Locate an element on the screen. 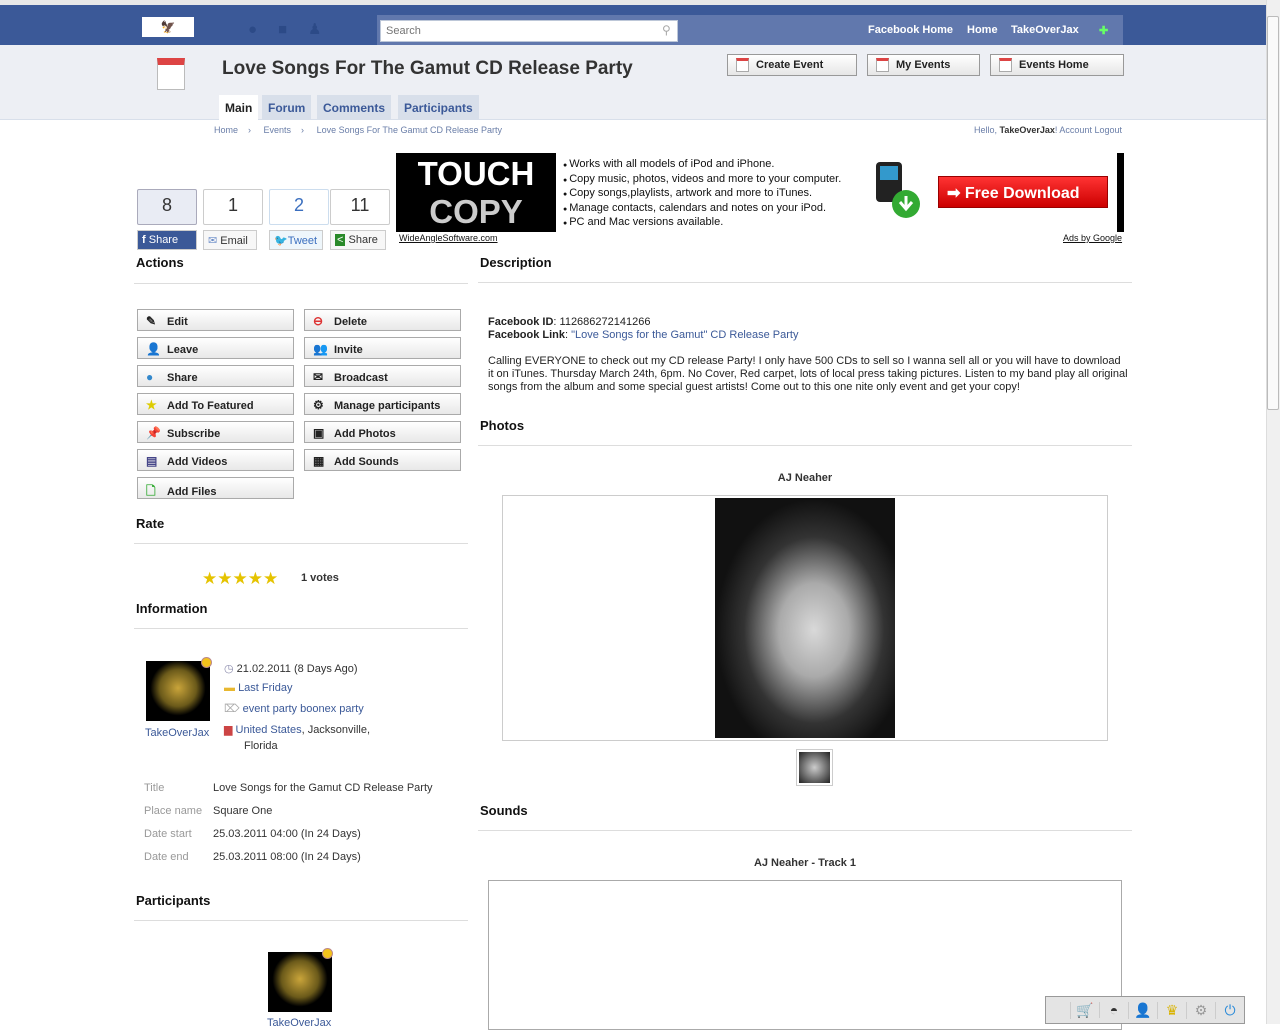 This screenshot has height=1030, width=1280. subscribe-button: 📌 Subscribe is located at coordinates (215, 432).